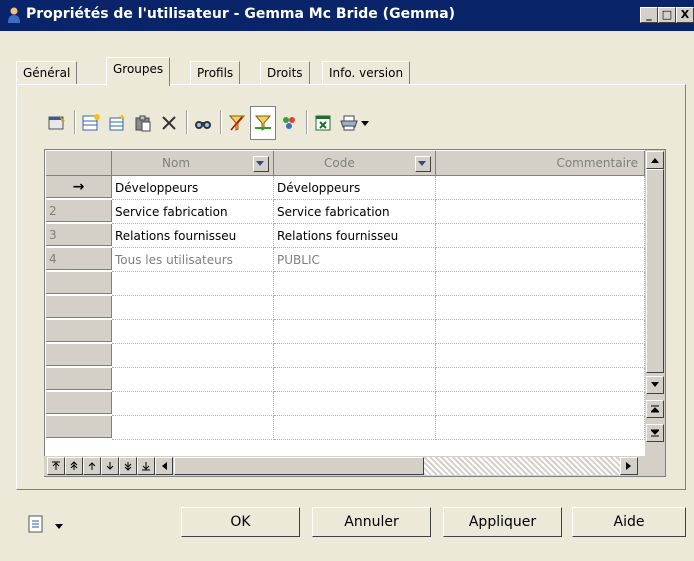  I want to click on row-header: 2, so click(79, 211).